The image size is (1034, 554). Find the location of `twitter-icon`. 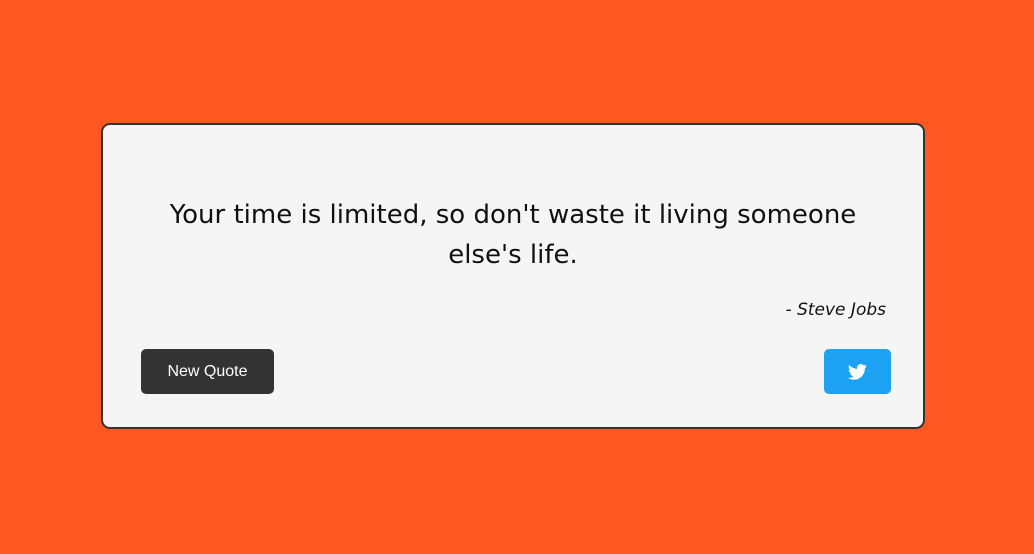

twitter-icon is located at coordinates (857, 371).